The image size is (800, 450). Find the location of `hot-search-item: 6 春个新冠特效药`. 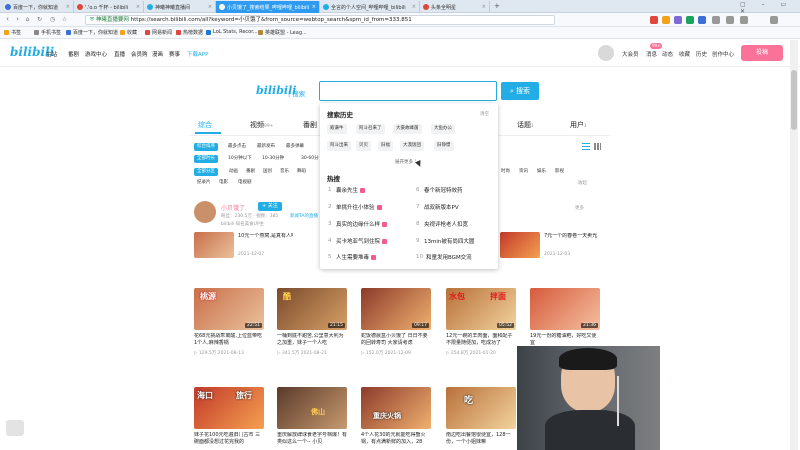

hot-search-item: 6 春个新冠特效药 is located at coordinates (439, 190).